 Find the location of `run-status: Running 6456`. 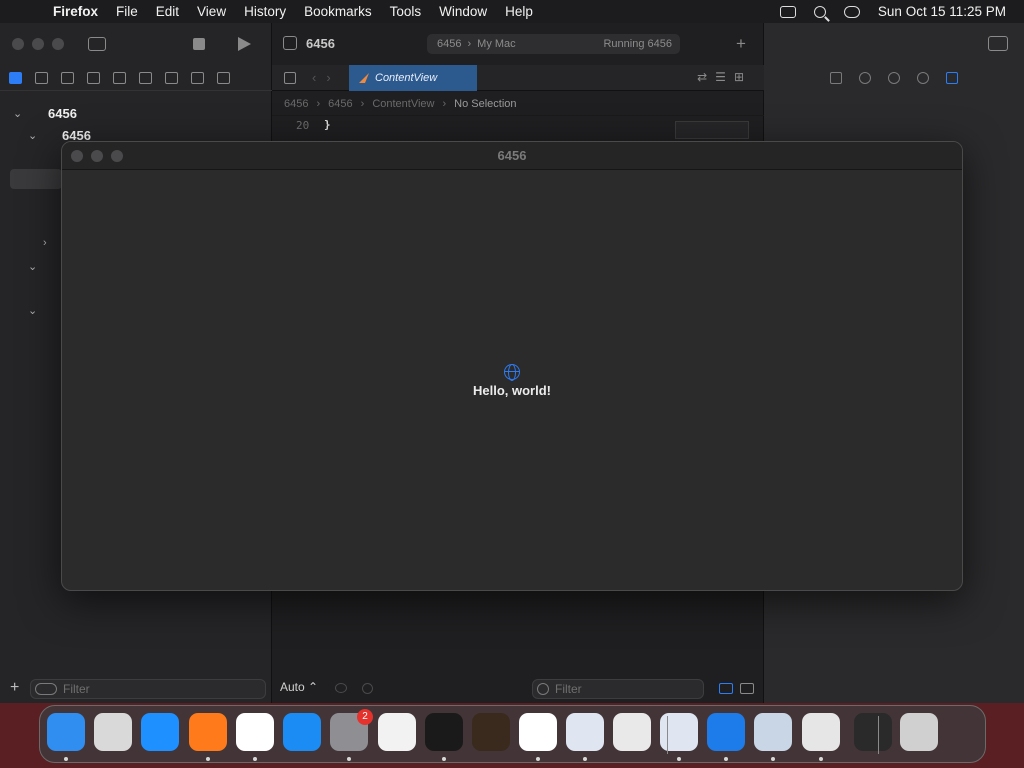

run-status: Running 6456 is located at coordinates (637, 44).